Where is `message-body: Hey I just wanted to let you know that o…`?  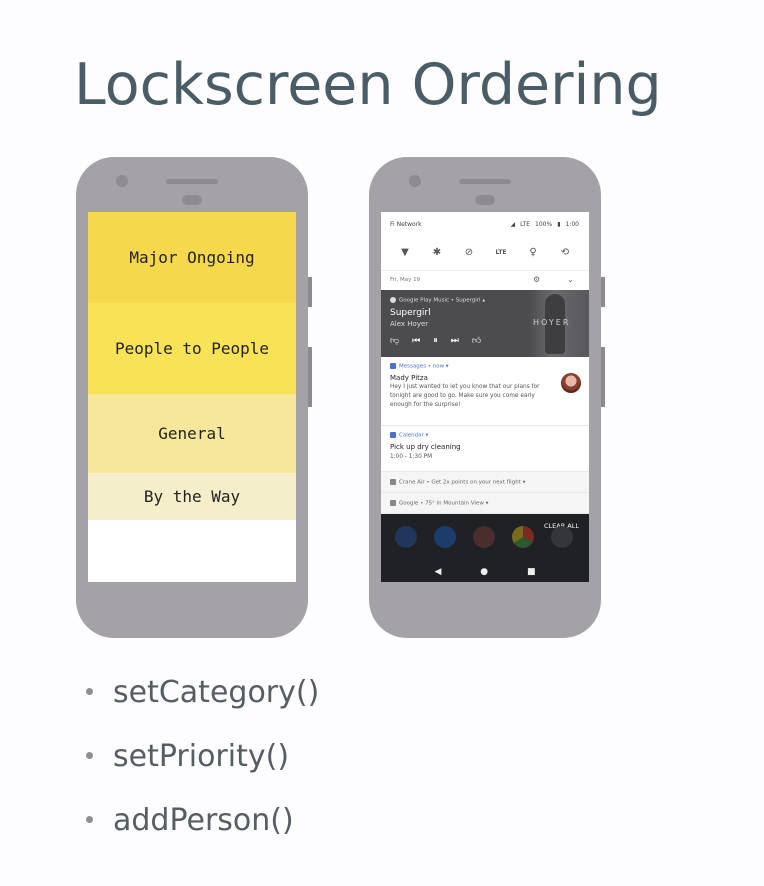 message-body: Hey I just wanted to let you know that o… is located at coordinates (465, 396).